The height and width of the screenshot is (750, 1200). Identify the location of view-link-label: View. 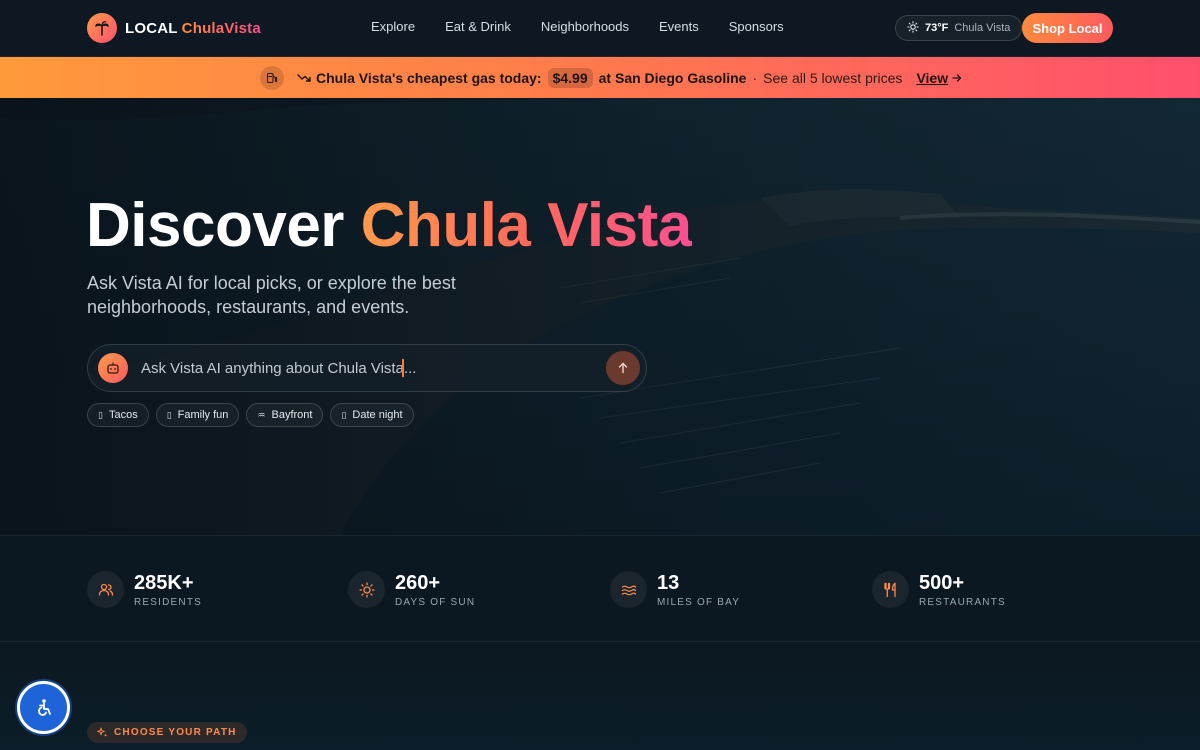
(932, 77).